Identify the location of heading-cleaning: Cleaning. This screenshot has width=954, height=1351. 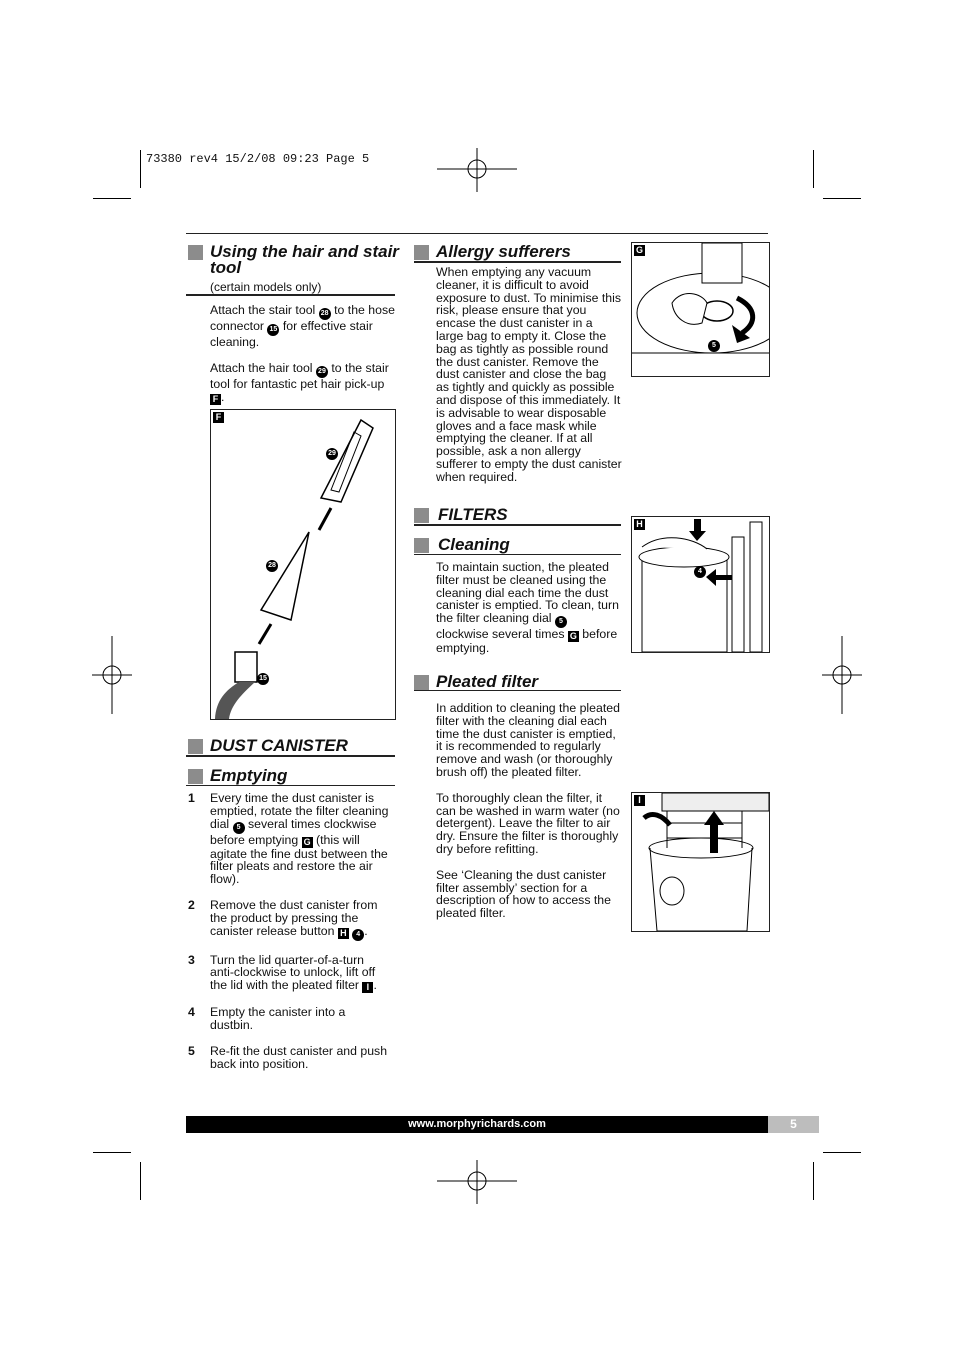
(474, 544).